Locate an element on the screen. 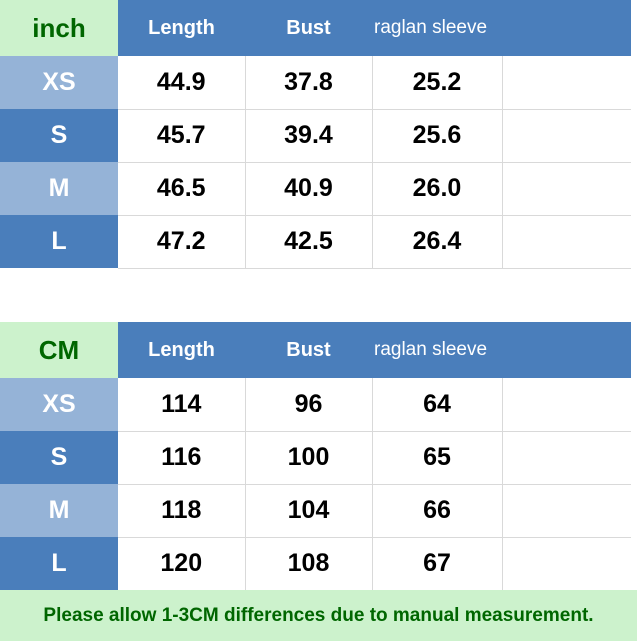  table-row: M 46.5 40.9 26.0 is located at coordinates (315, 189).